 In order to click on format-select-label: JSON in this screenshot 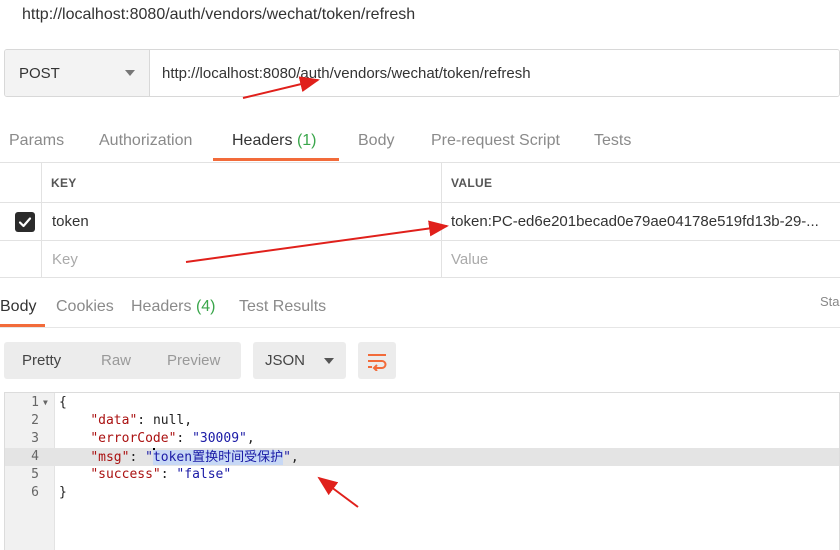, I will do `click(285, 360)`.